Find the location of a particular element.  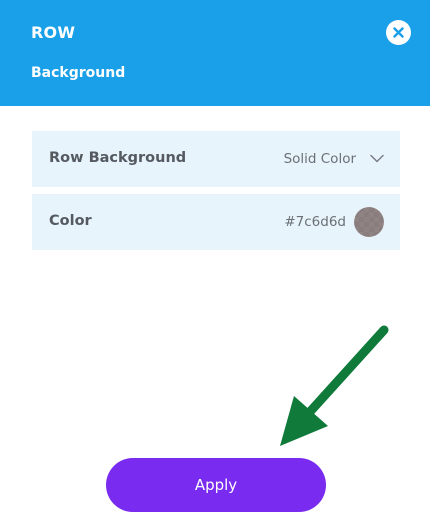

color-field: Color #7c6d6d is located at coordinates (216, 222).